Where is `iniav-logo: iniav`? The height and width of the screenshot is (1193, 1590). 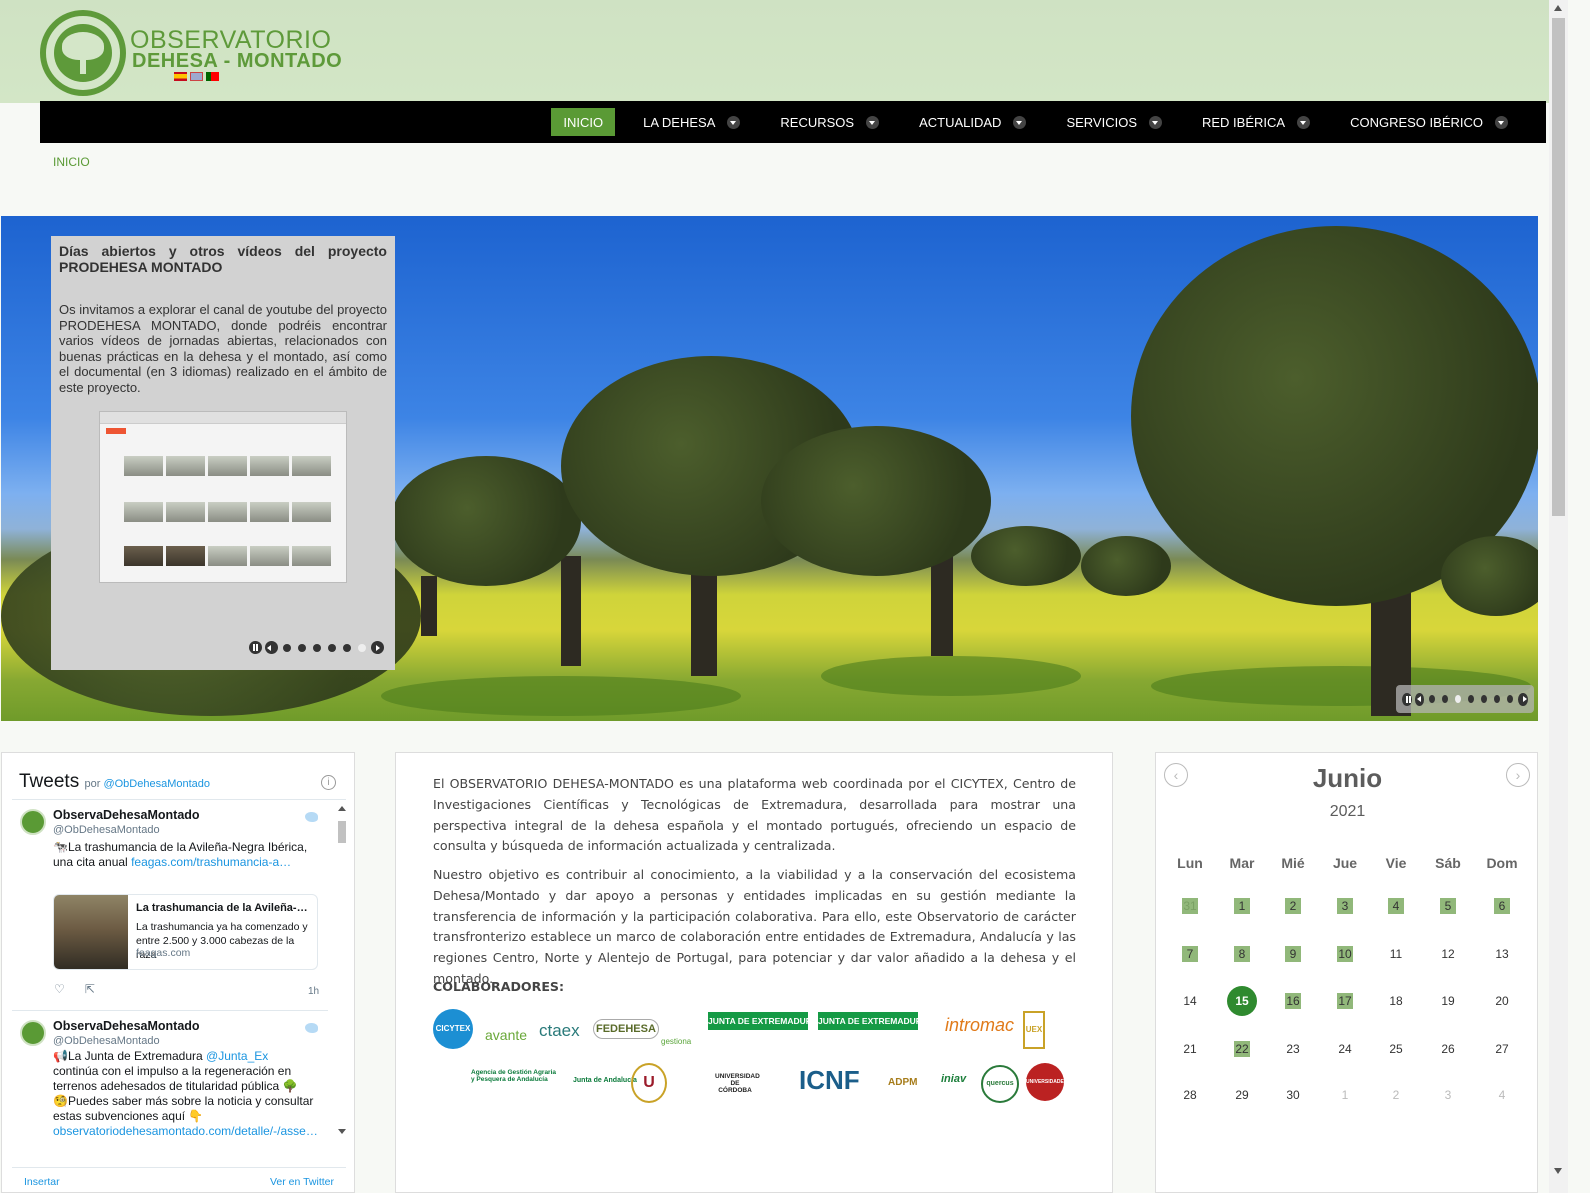 iniav-logo: iniav is located at coordinates (953, 1079).